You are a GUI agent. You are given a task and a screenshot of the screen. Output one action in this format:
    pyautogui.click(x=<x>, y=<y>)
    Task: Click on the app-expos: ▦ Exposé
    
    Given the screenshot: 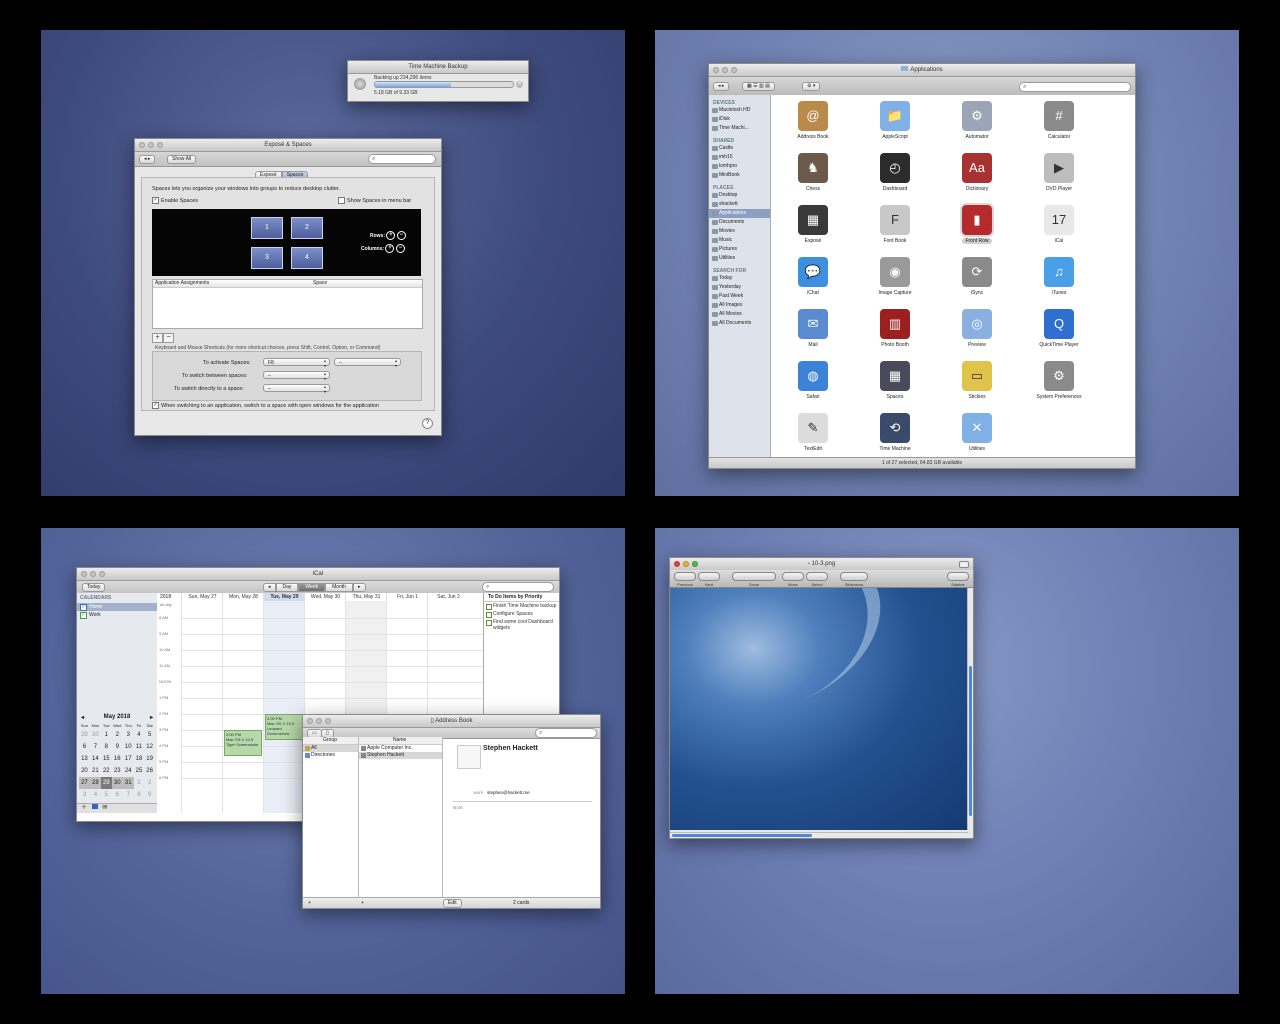 What is the action you would take?
    pyautogui.click(x=813, y=224)
    